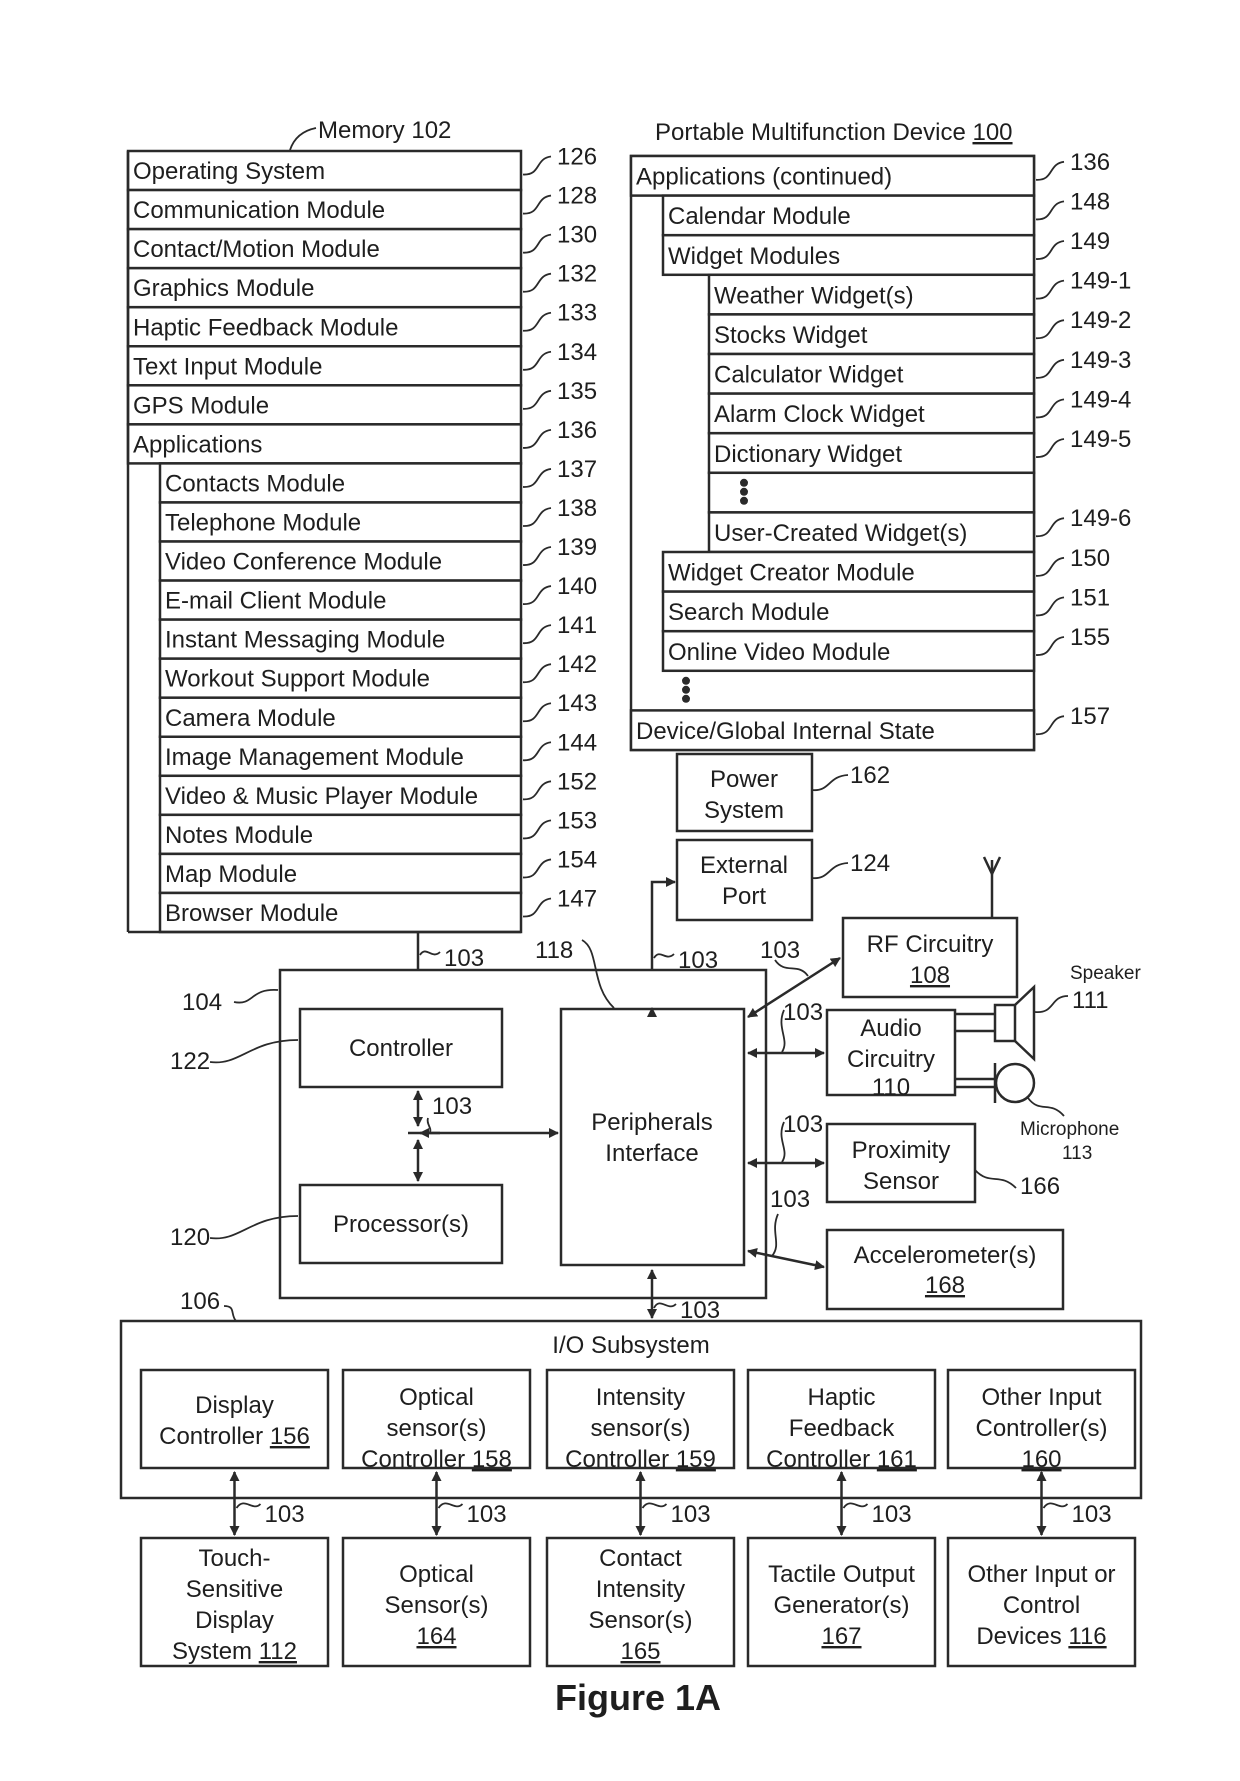 The image size is (1240, 1781). I want to click on io-device: Contact Intensity Sensor(s) 165, so click(640, 1602).